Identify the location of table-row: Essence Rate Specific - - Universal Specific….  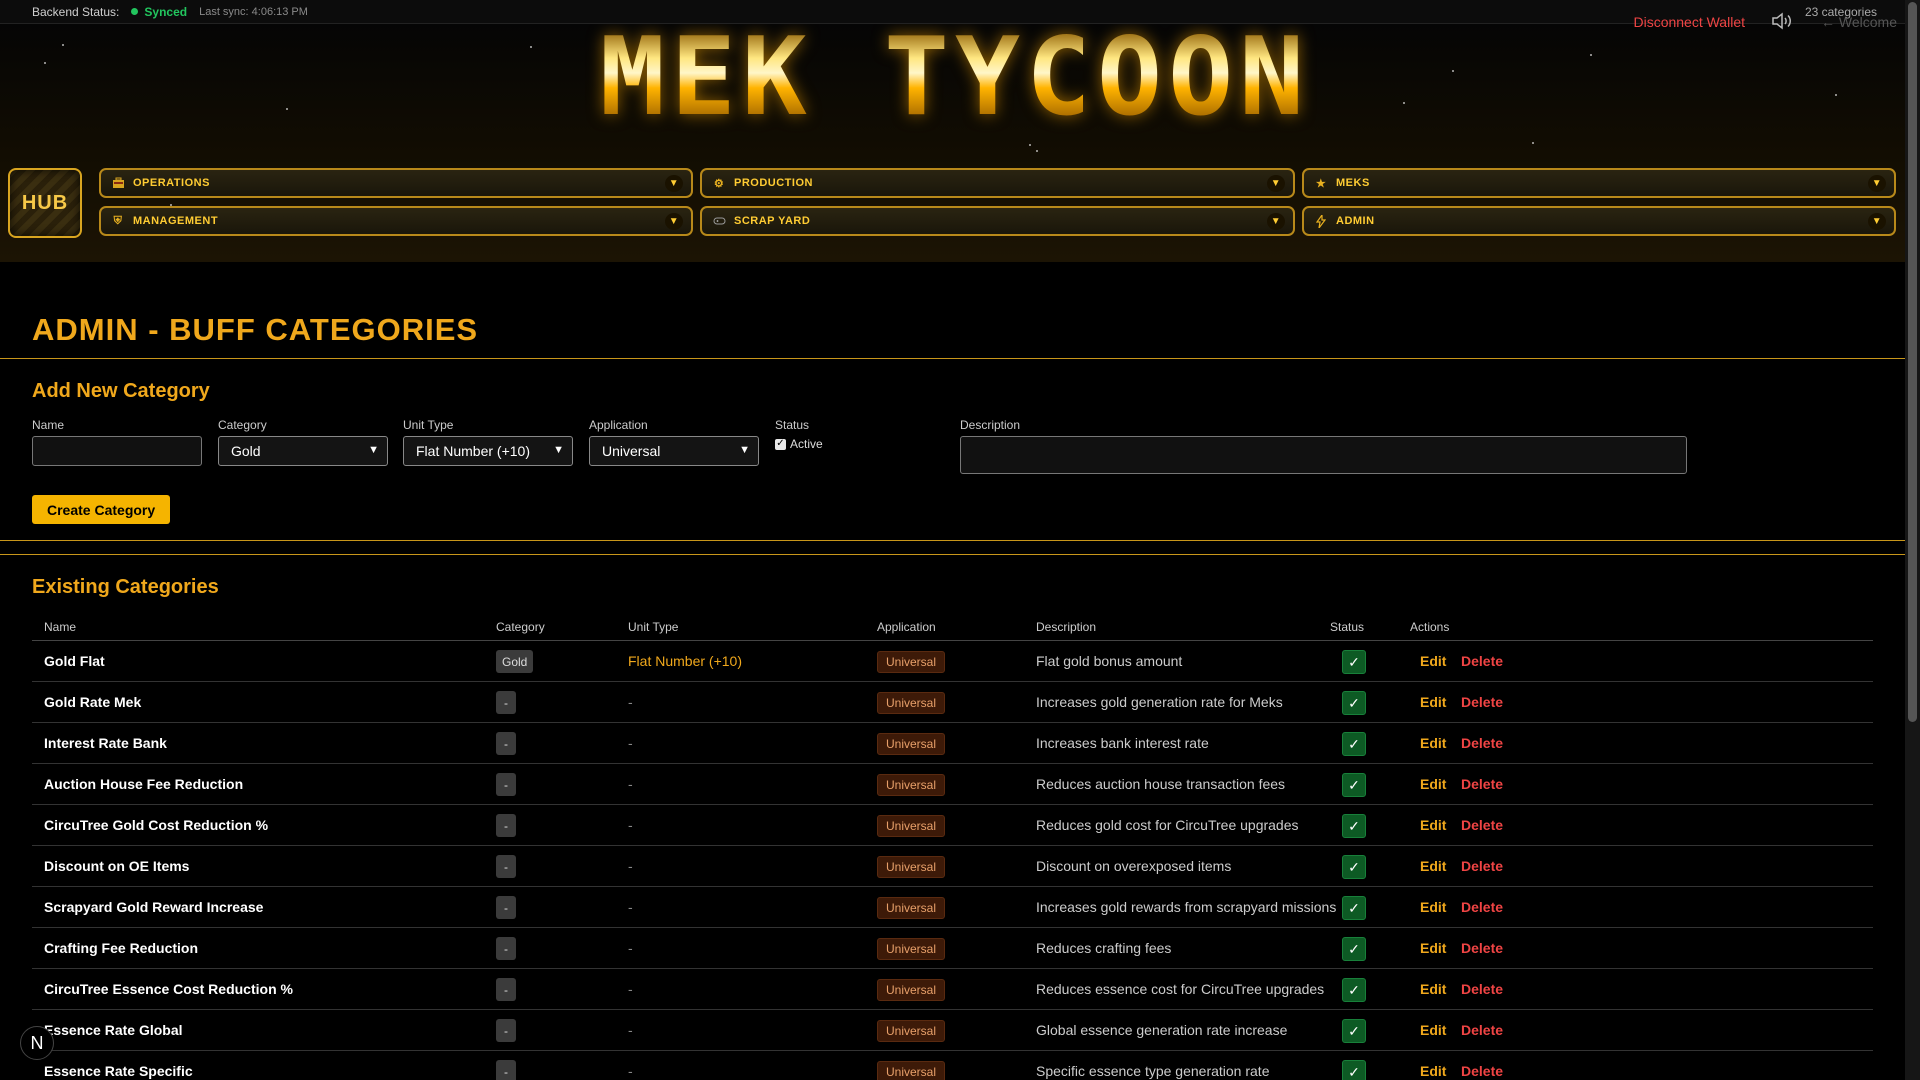
(952, 1065).